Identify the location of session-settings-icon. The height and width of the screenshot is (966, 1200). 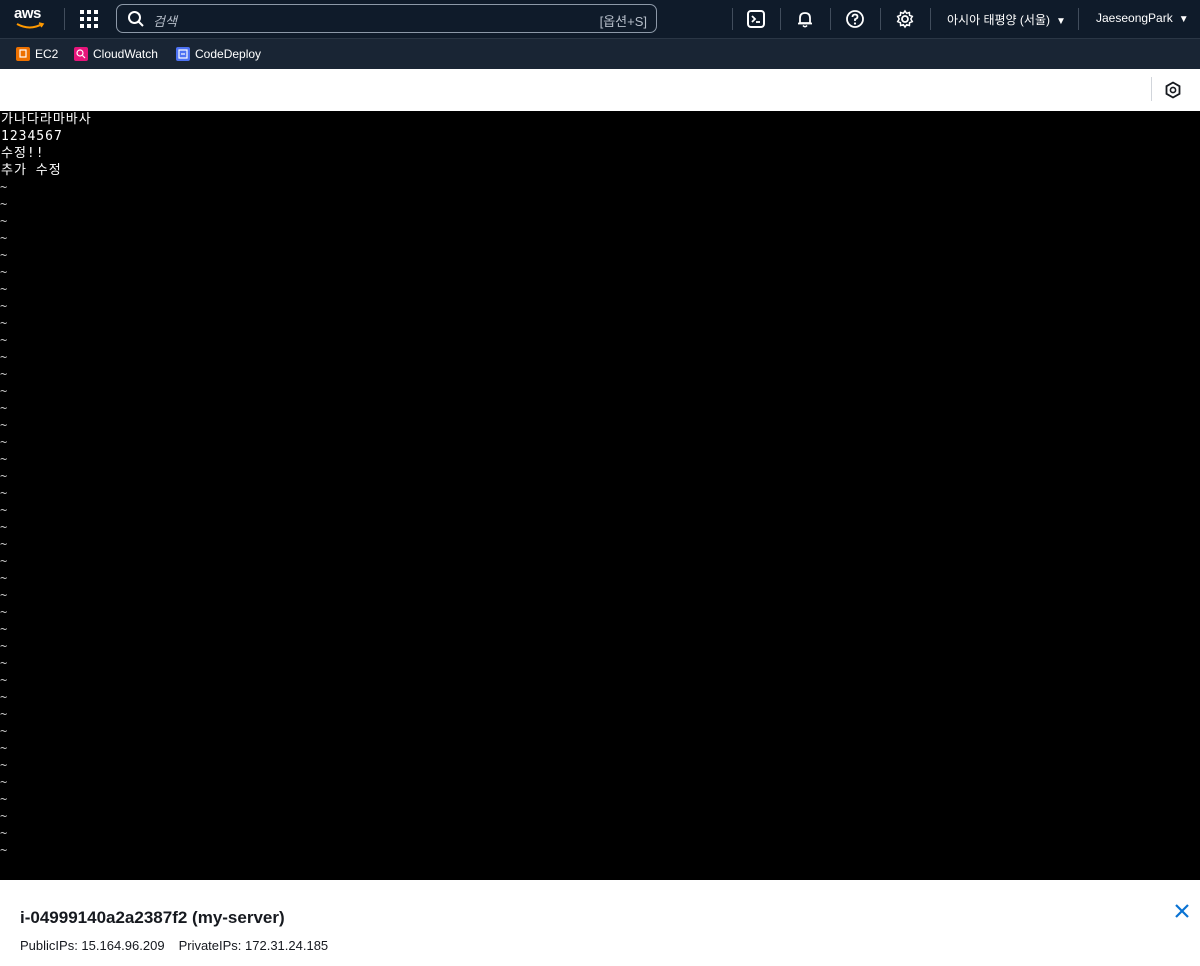
(1173, 90).